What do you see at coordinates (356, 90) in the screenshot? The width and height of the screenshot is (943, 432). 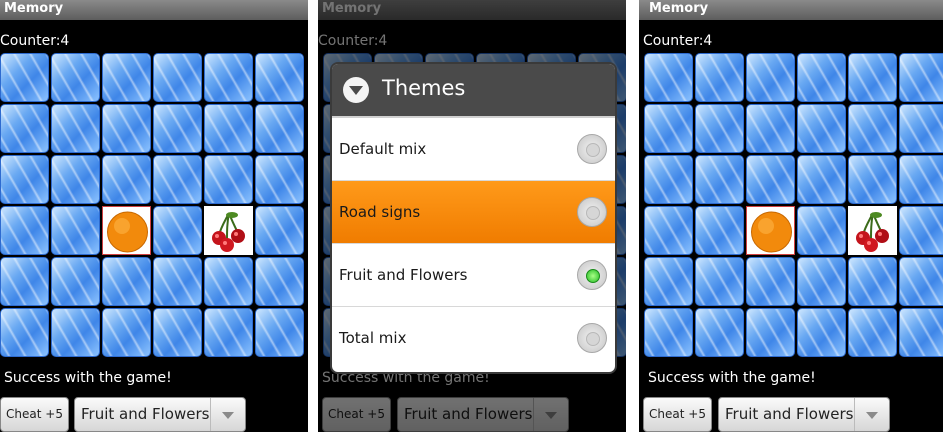 I see `dropdown-circle-icon` at bounding box center [356, 90].